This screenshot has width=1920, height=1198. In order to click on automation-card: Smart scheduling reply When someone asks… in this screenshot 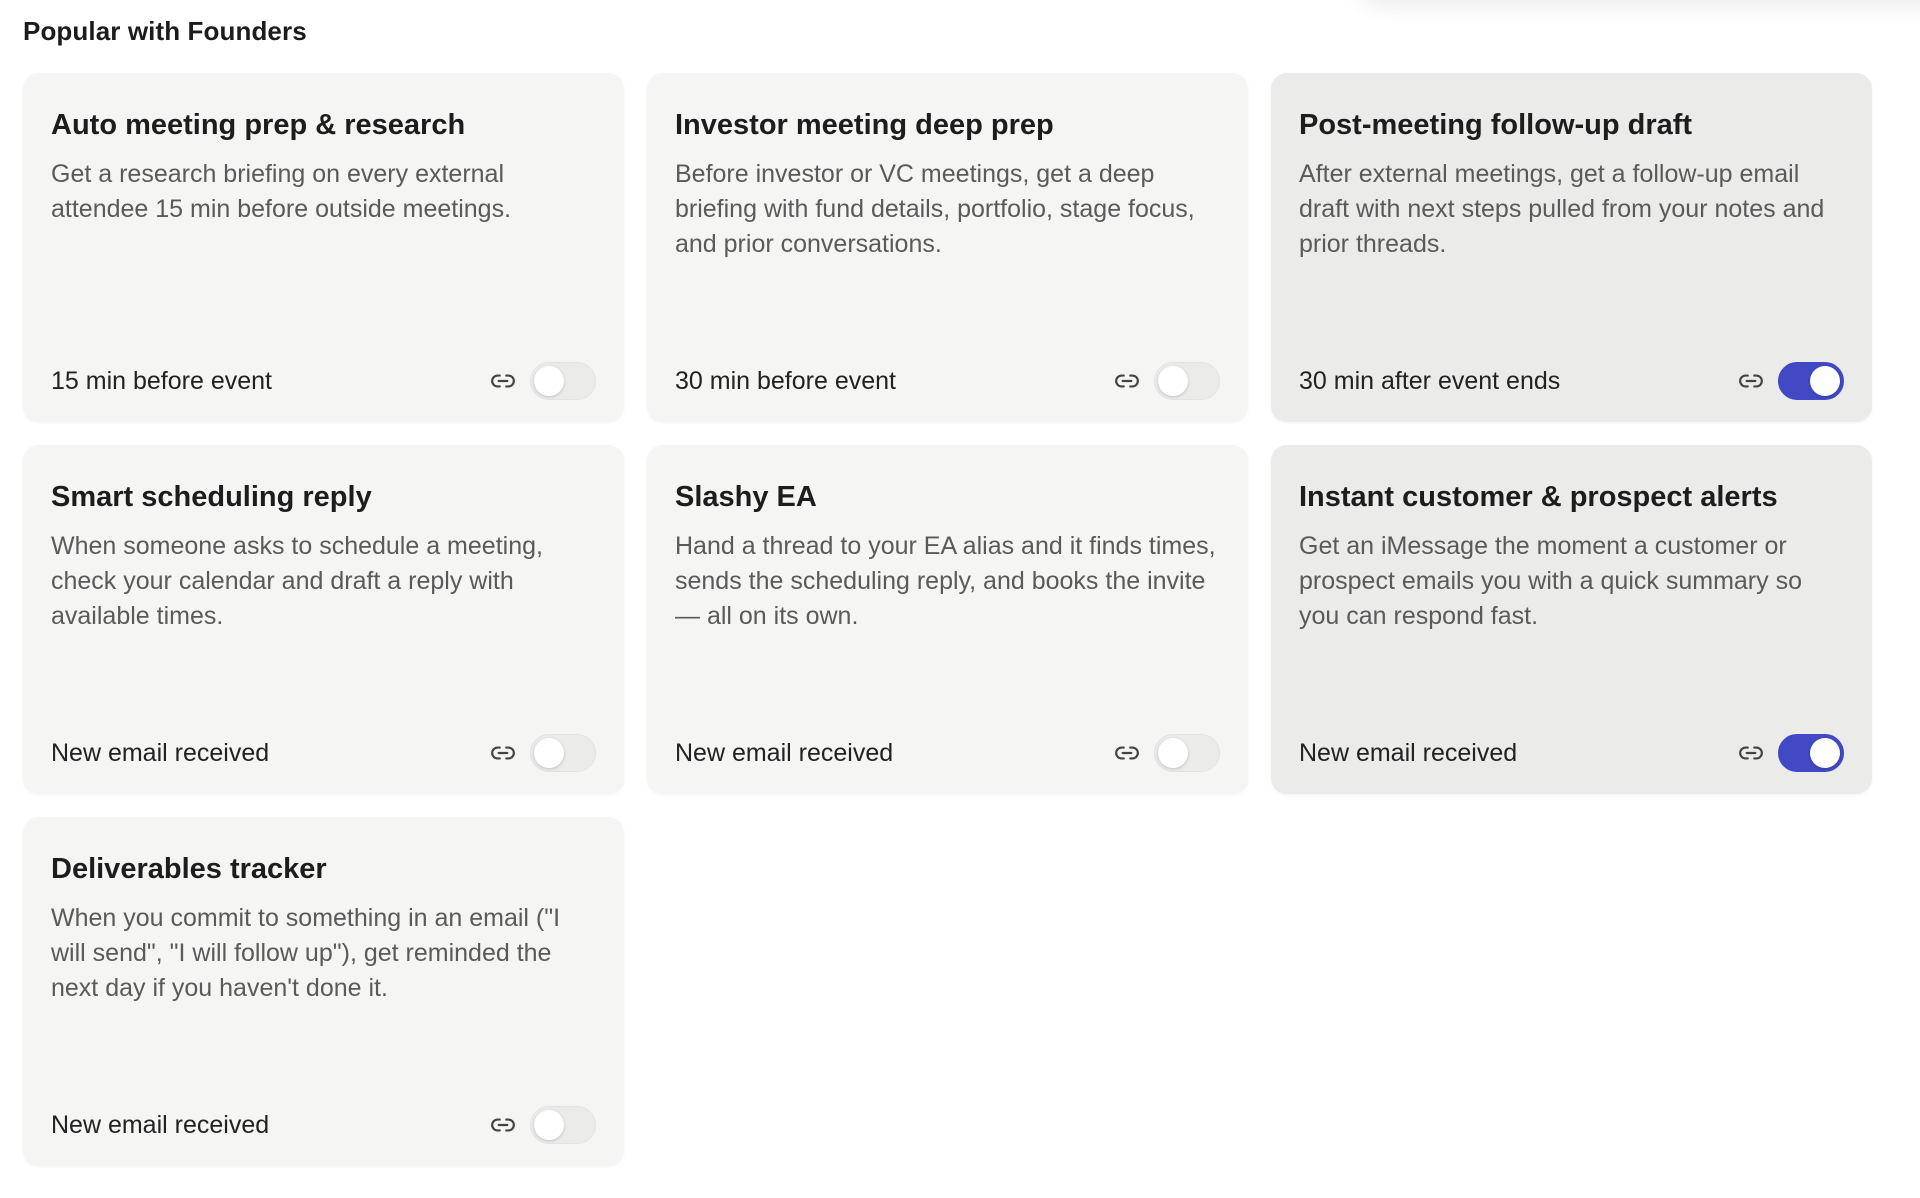, I will do `click(323, 619)`.